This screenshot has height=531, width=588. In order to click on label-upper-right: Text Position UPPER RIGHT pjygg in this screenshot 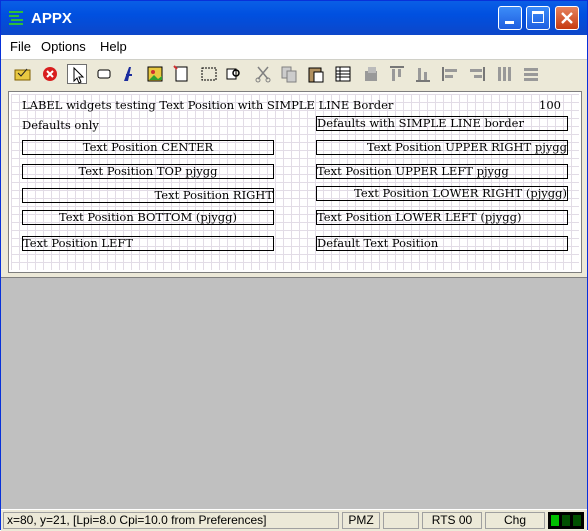, I will do `click(442, 147)`.